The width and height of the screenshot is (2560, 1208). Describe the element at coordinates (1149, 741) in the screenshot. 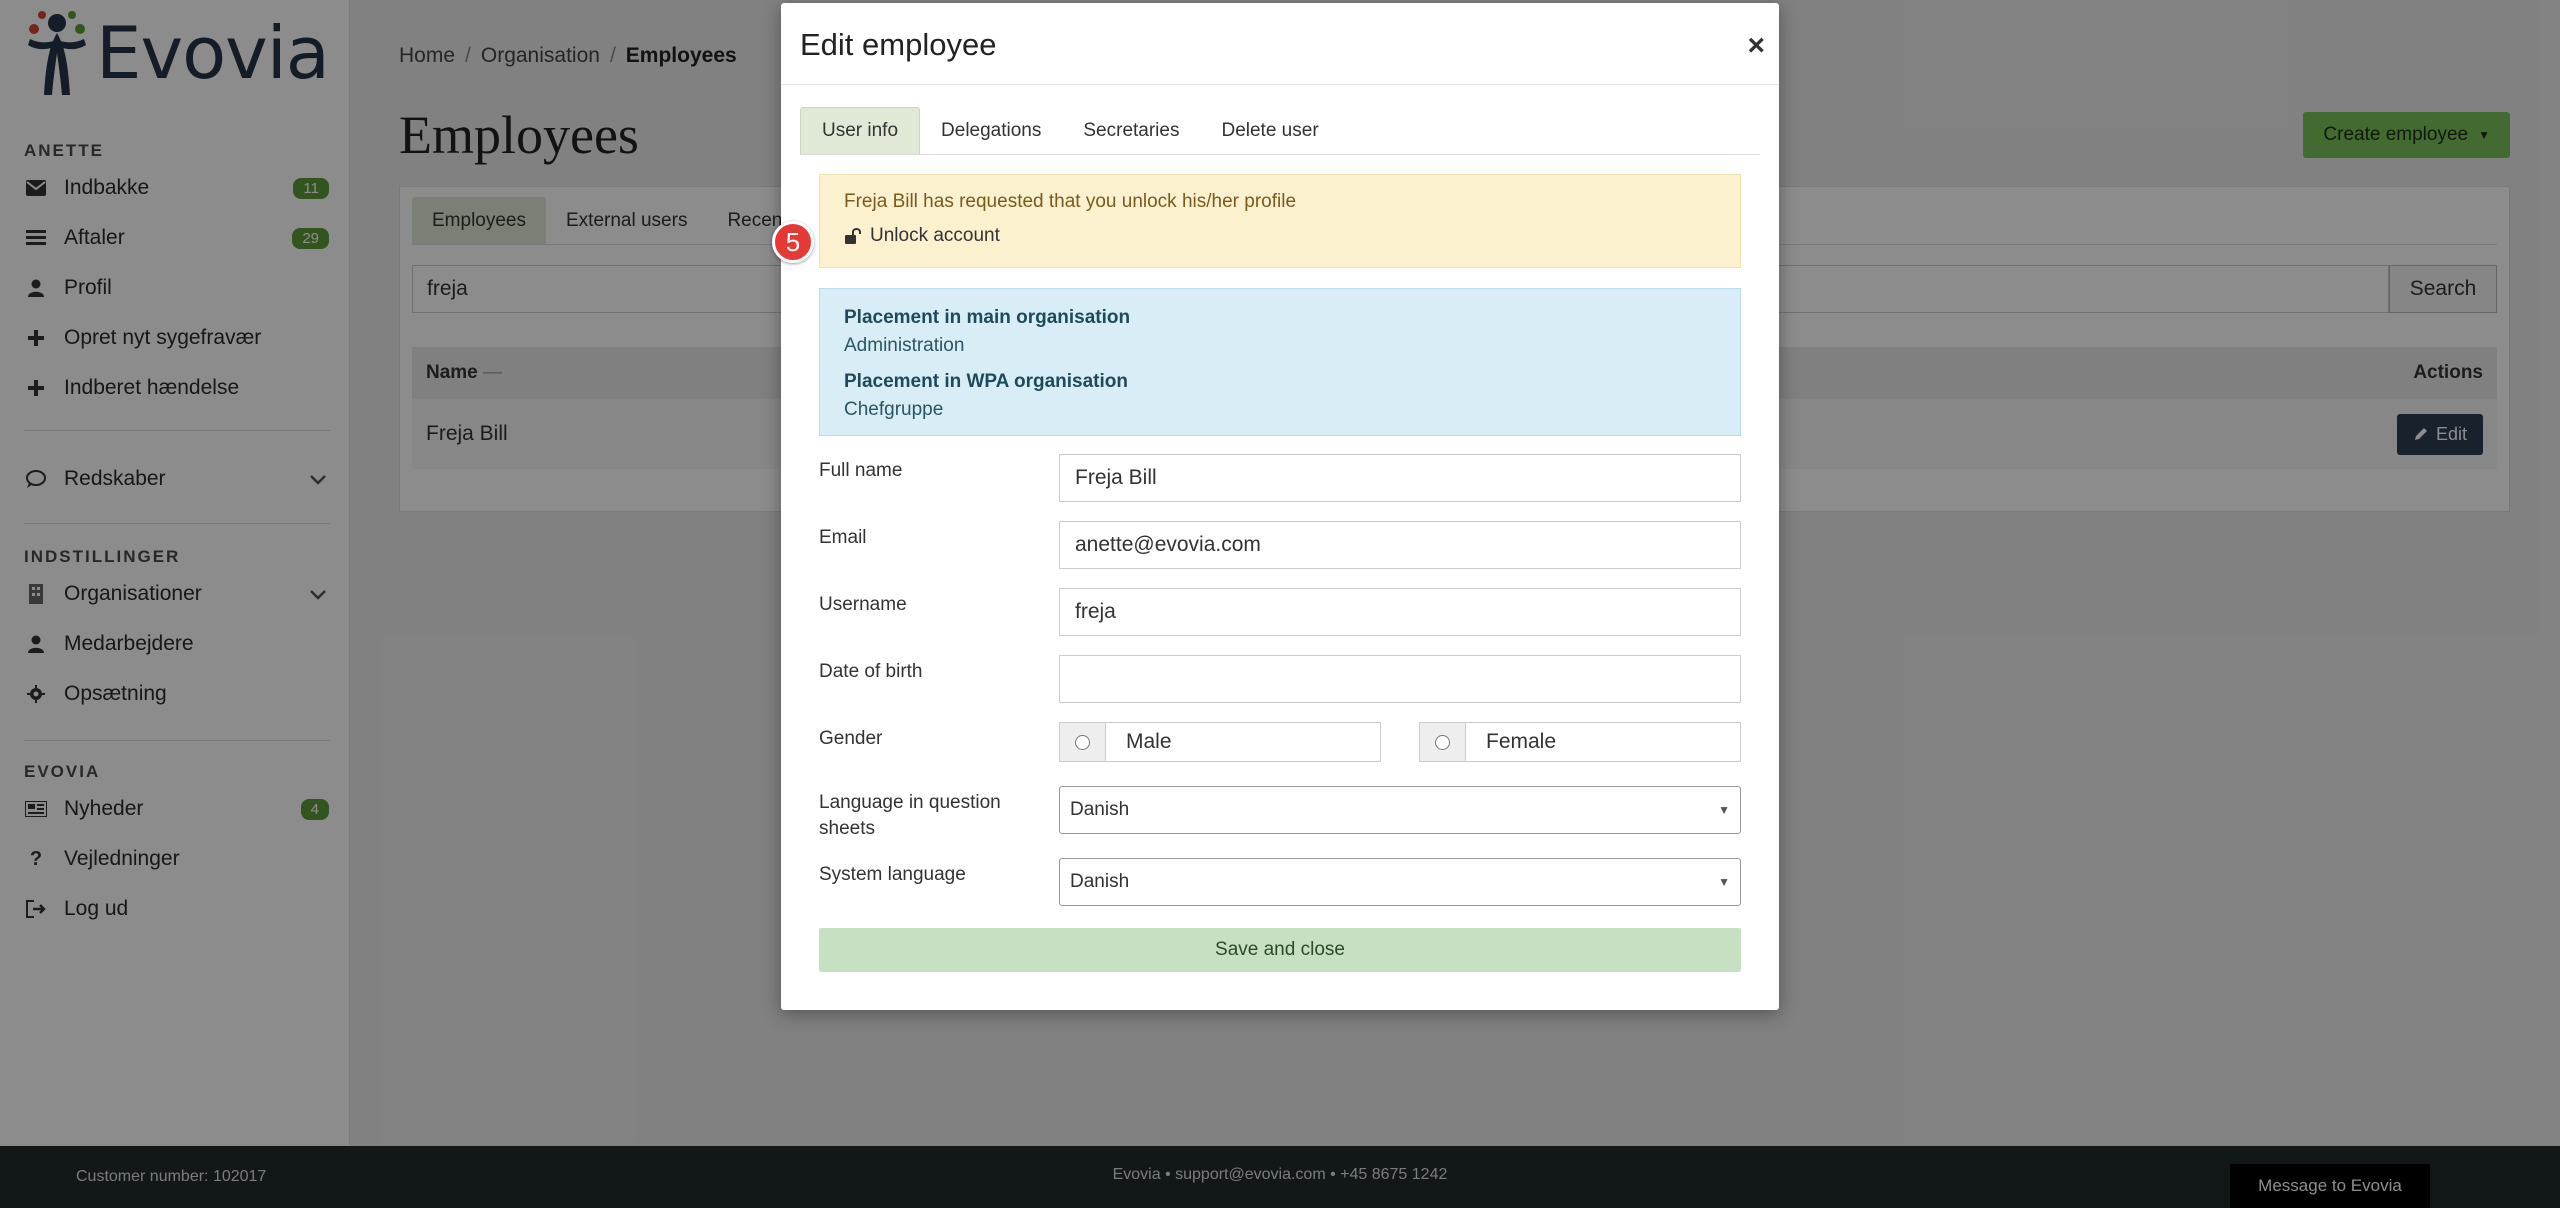

I see `gender-male-label: Male` at that location.